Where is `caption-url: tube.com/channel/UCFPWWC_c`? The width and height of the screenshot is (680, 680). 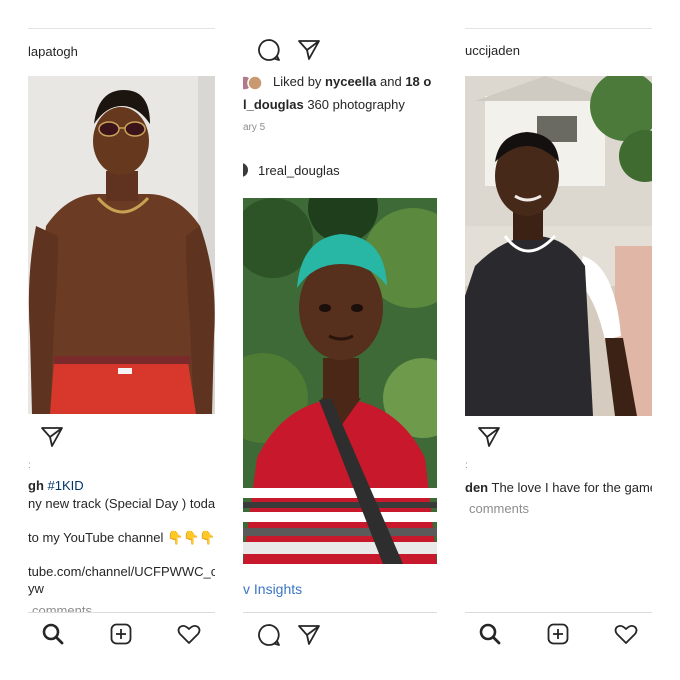 caption-url: tube.com/channel/UCFPWWC_c is located at coordinates (121, 571).